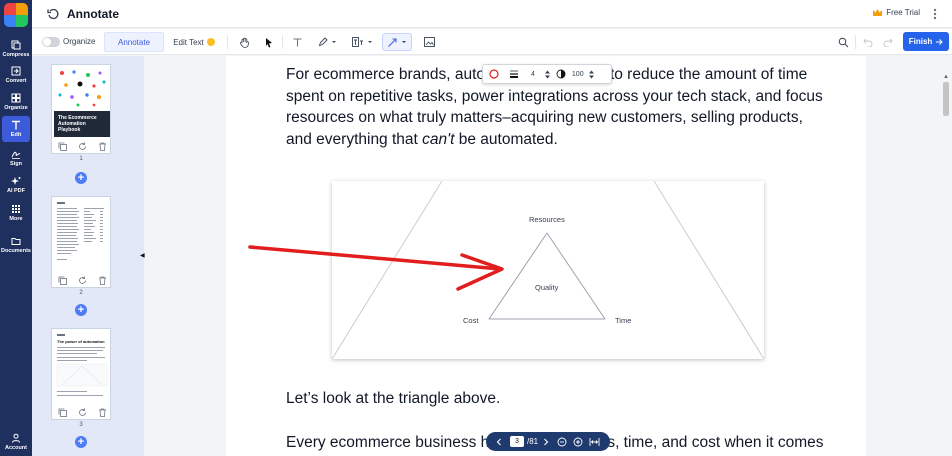 The image size is (952, 456). What do you see at coordinates (51, 42) in the screenshot?
I see `organize-toggle` at bounding box center [51, 42].